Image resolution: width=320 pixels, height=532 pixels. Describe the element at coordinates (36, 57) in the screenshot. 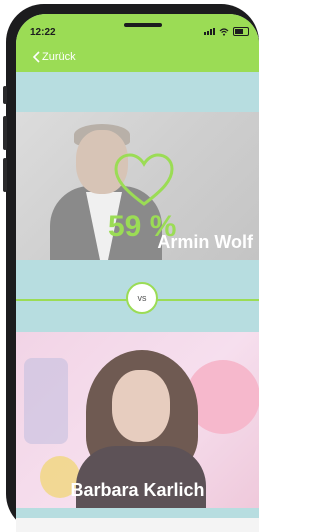

I see `back-chevron-icon` at that location.